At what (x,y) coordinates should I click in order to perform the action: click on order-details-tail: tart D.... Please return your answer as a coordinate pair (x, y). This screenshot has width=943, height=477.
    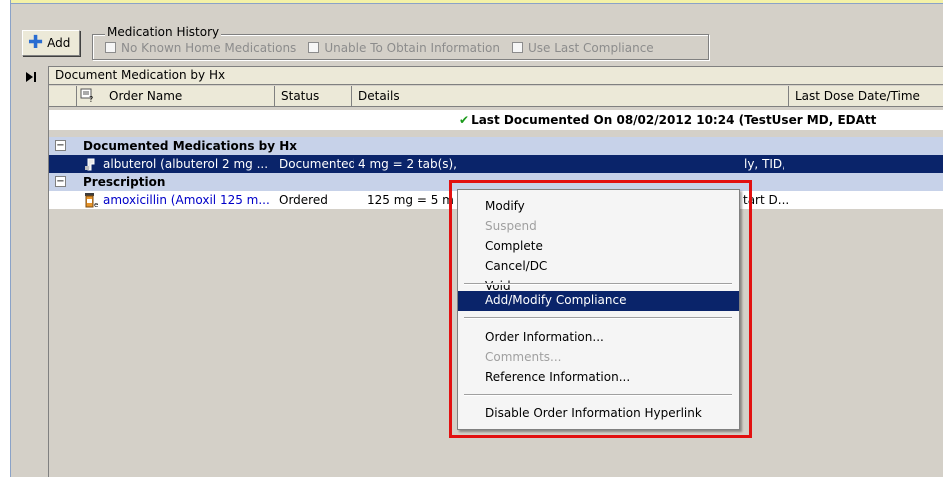
    Looking at the image, I should click on (766, 200).